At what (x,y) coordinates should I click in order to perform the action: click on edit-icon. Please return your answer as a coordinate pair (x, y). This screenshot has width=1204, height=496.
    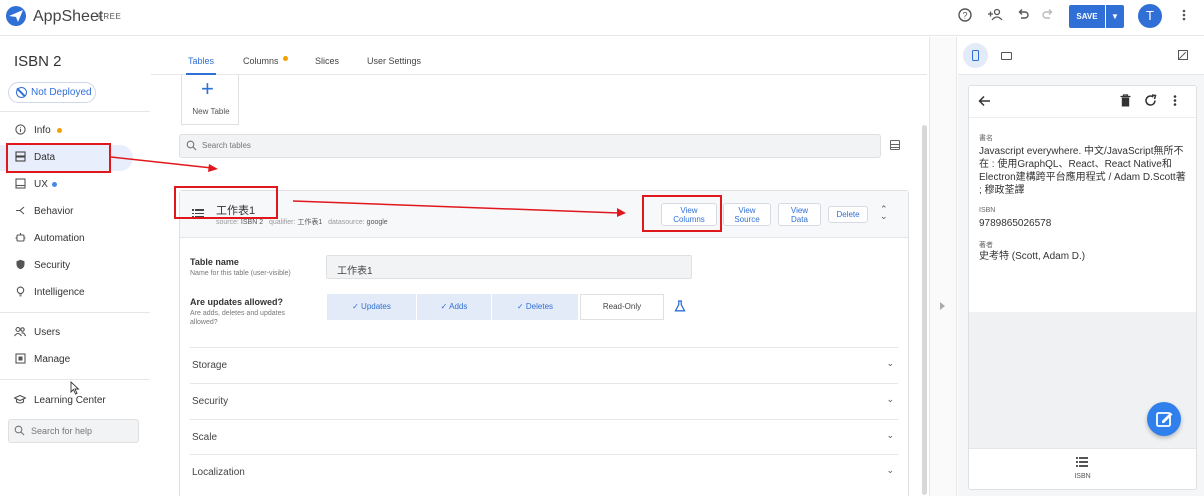
    Looking at the image, I should click on (1164, 419).